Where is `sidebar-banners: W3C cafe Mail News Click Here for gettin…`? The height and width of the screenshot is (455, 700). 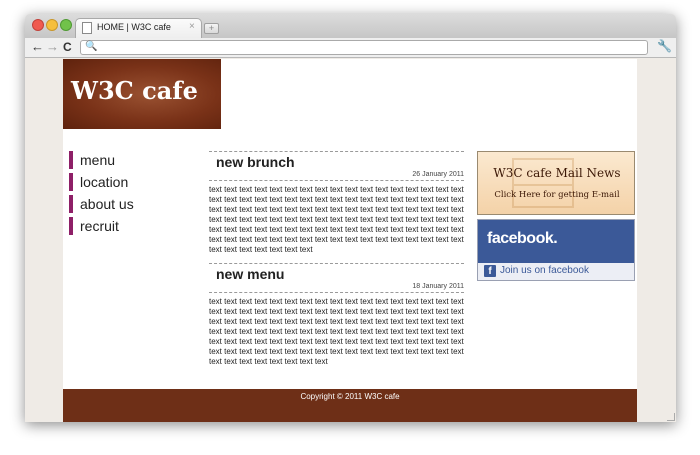
sidebar-banners: W3C cafe Mail News Click Here for gettin… is located at coordinates (556, 216).